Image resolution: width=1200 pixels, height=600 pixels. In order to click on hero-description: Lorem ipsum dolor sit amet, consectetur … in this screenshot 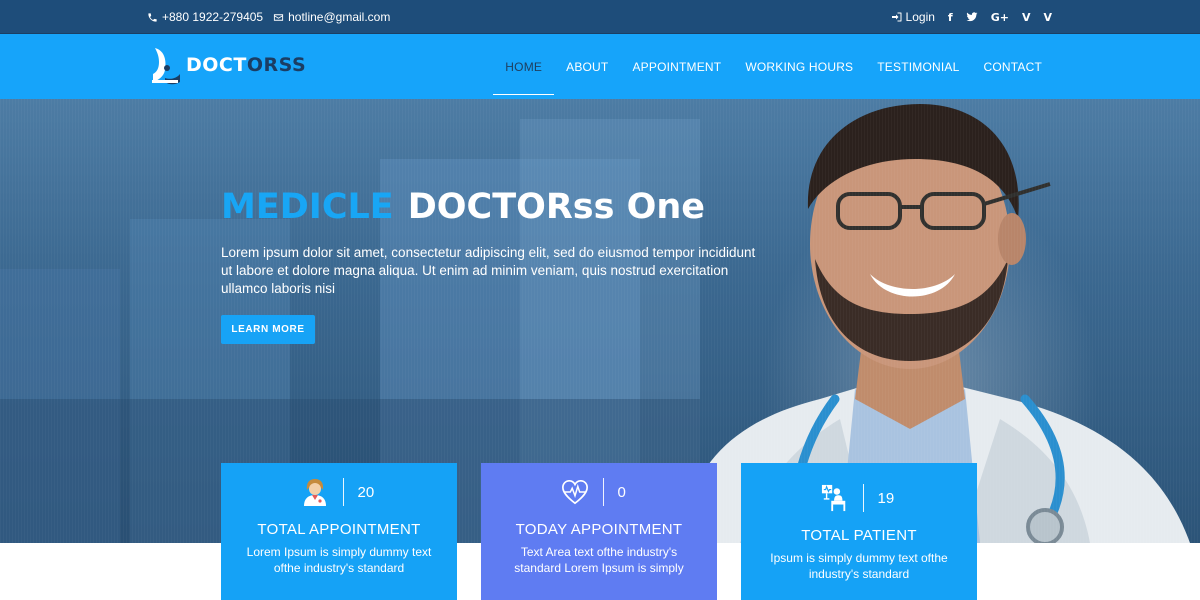, I will do `click(488, 270)`.